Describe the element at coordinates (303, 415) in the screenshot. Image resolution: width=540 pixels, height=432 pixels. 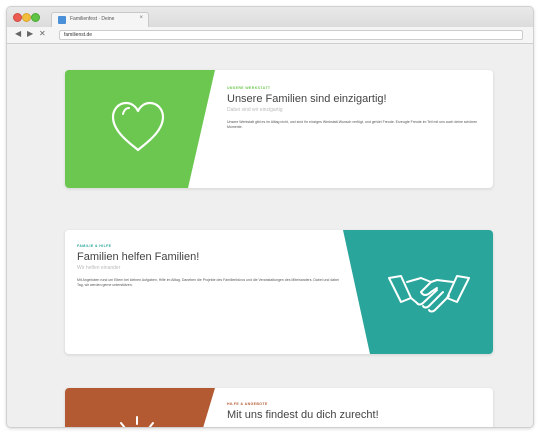
I see `section-title: Mit uns findest du dich zurecht!` at that location.